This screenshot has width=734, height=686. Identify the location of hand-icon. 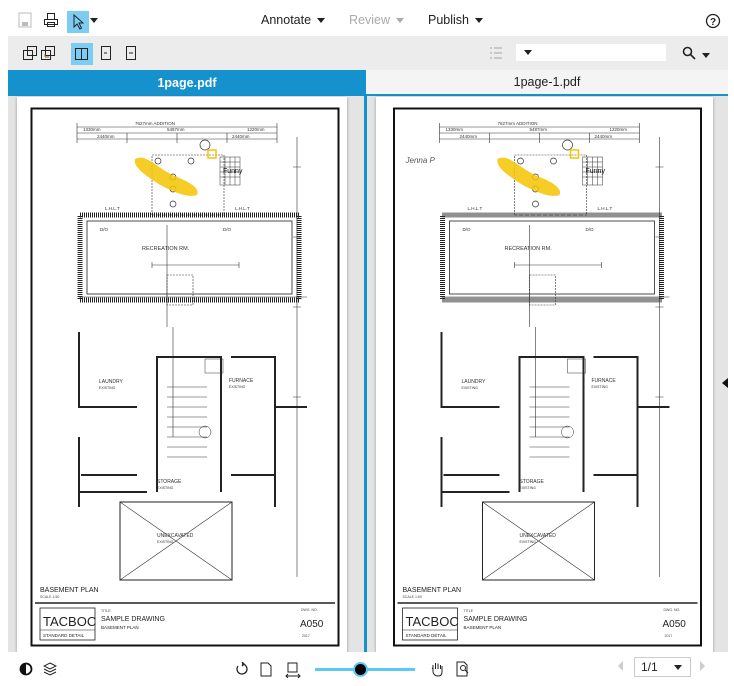
(437, 669).